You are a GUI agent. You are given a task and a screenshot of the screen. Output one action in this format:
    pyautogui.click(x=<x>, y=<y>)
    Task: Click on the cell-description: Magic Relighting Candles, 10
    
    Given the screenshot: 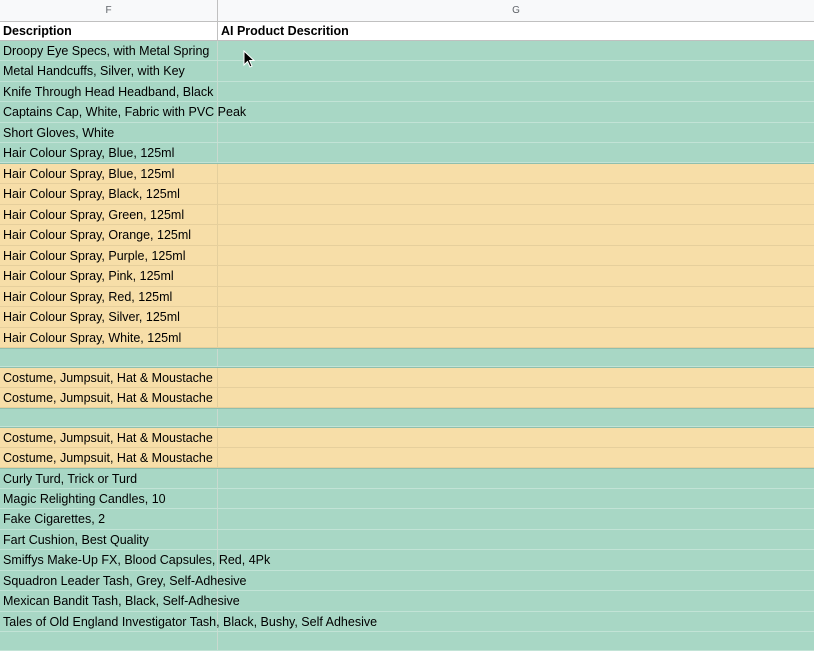 What is the action you would take?
    pyautogui.click(x=109, y=498)
    